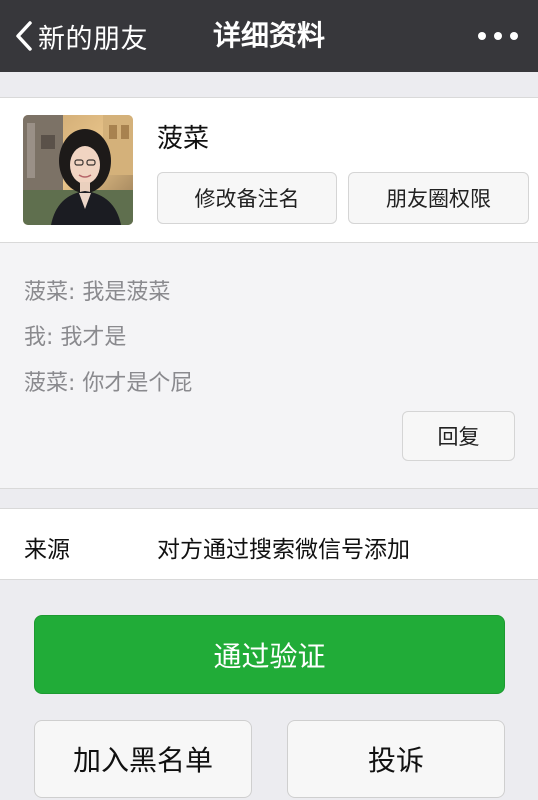  I want to click on source-label: 来源, so click(47, 550).